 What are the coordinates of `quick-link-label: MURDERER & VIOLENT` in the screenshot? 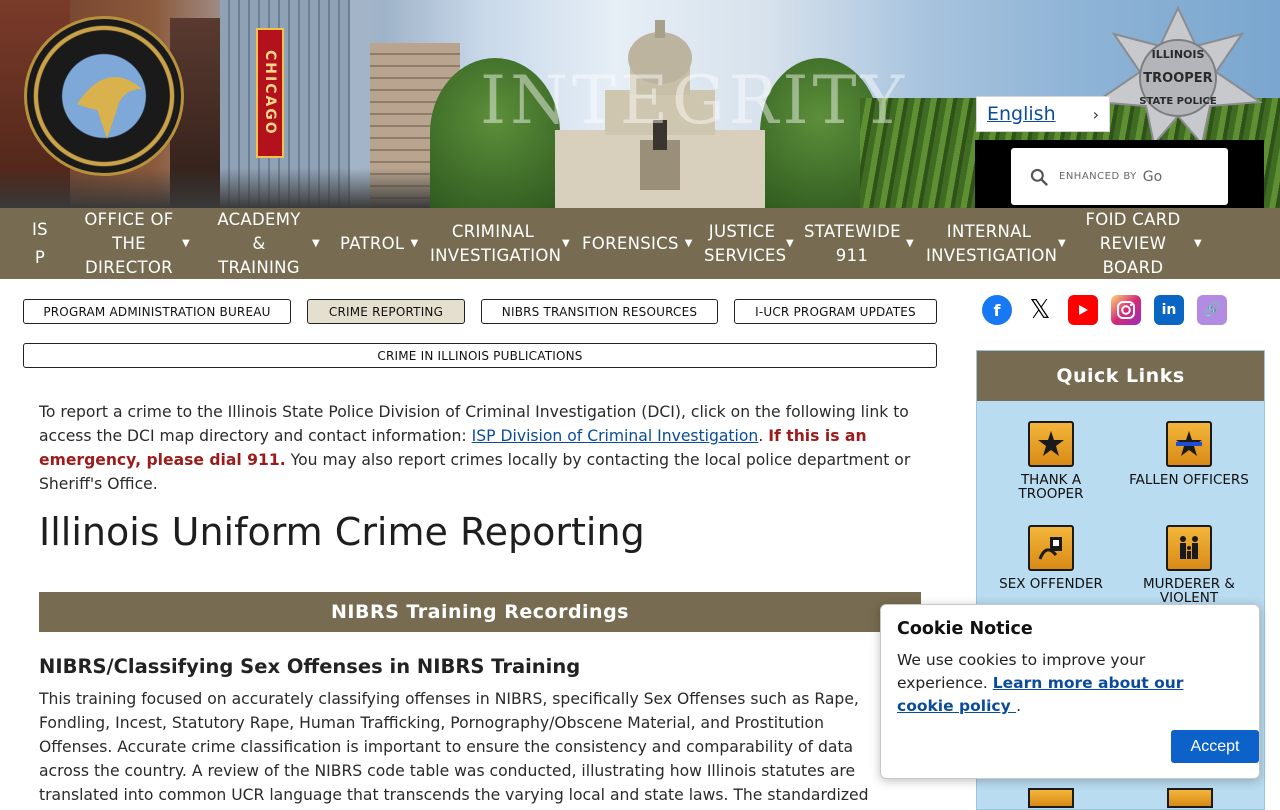 It's located at (1189, 591).